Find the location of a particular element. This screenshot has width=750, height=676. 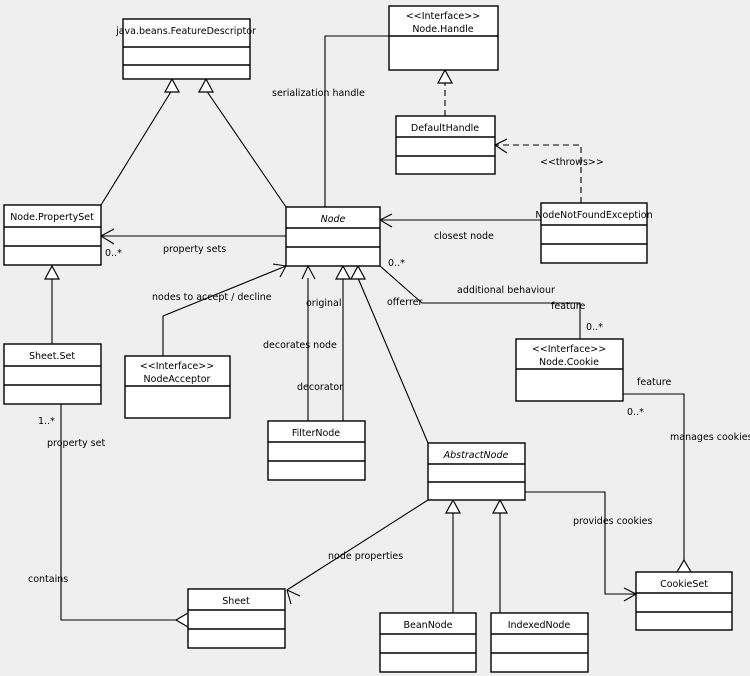

edge-abstractnode-provides-cookies-cookieset is located at coordinates (580, 543).